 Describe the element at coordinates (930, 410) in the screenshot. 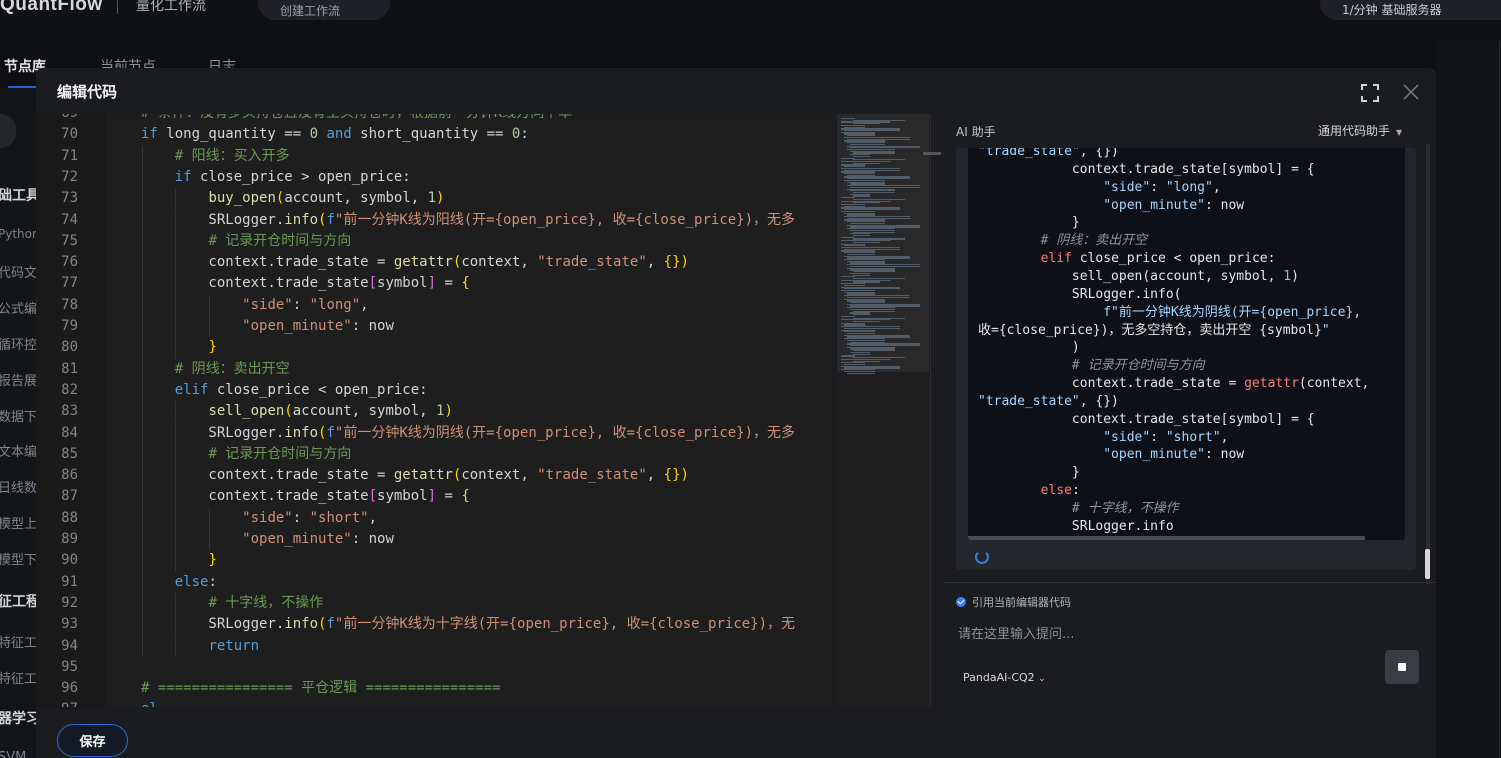

I see `editor-divider` at that location.